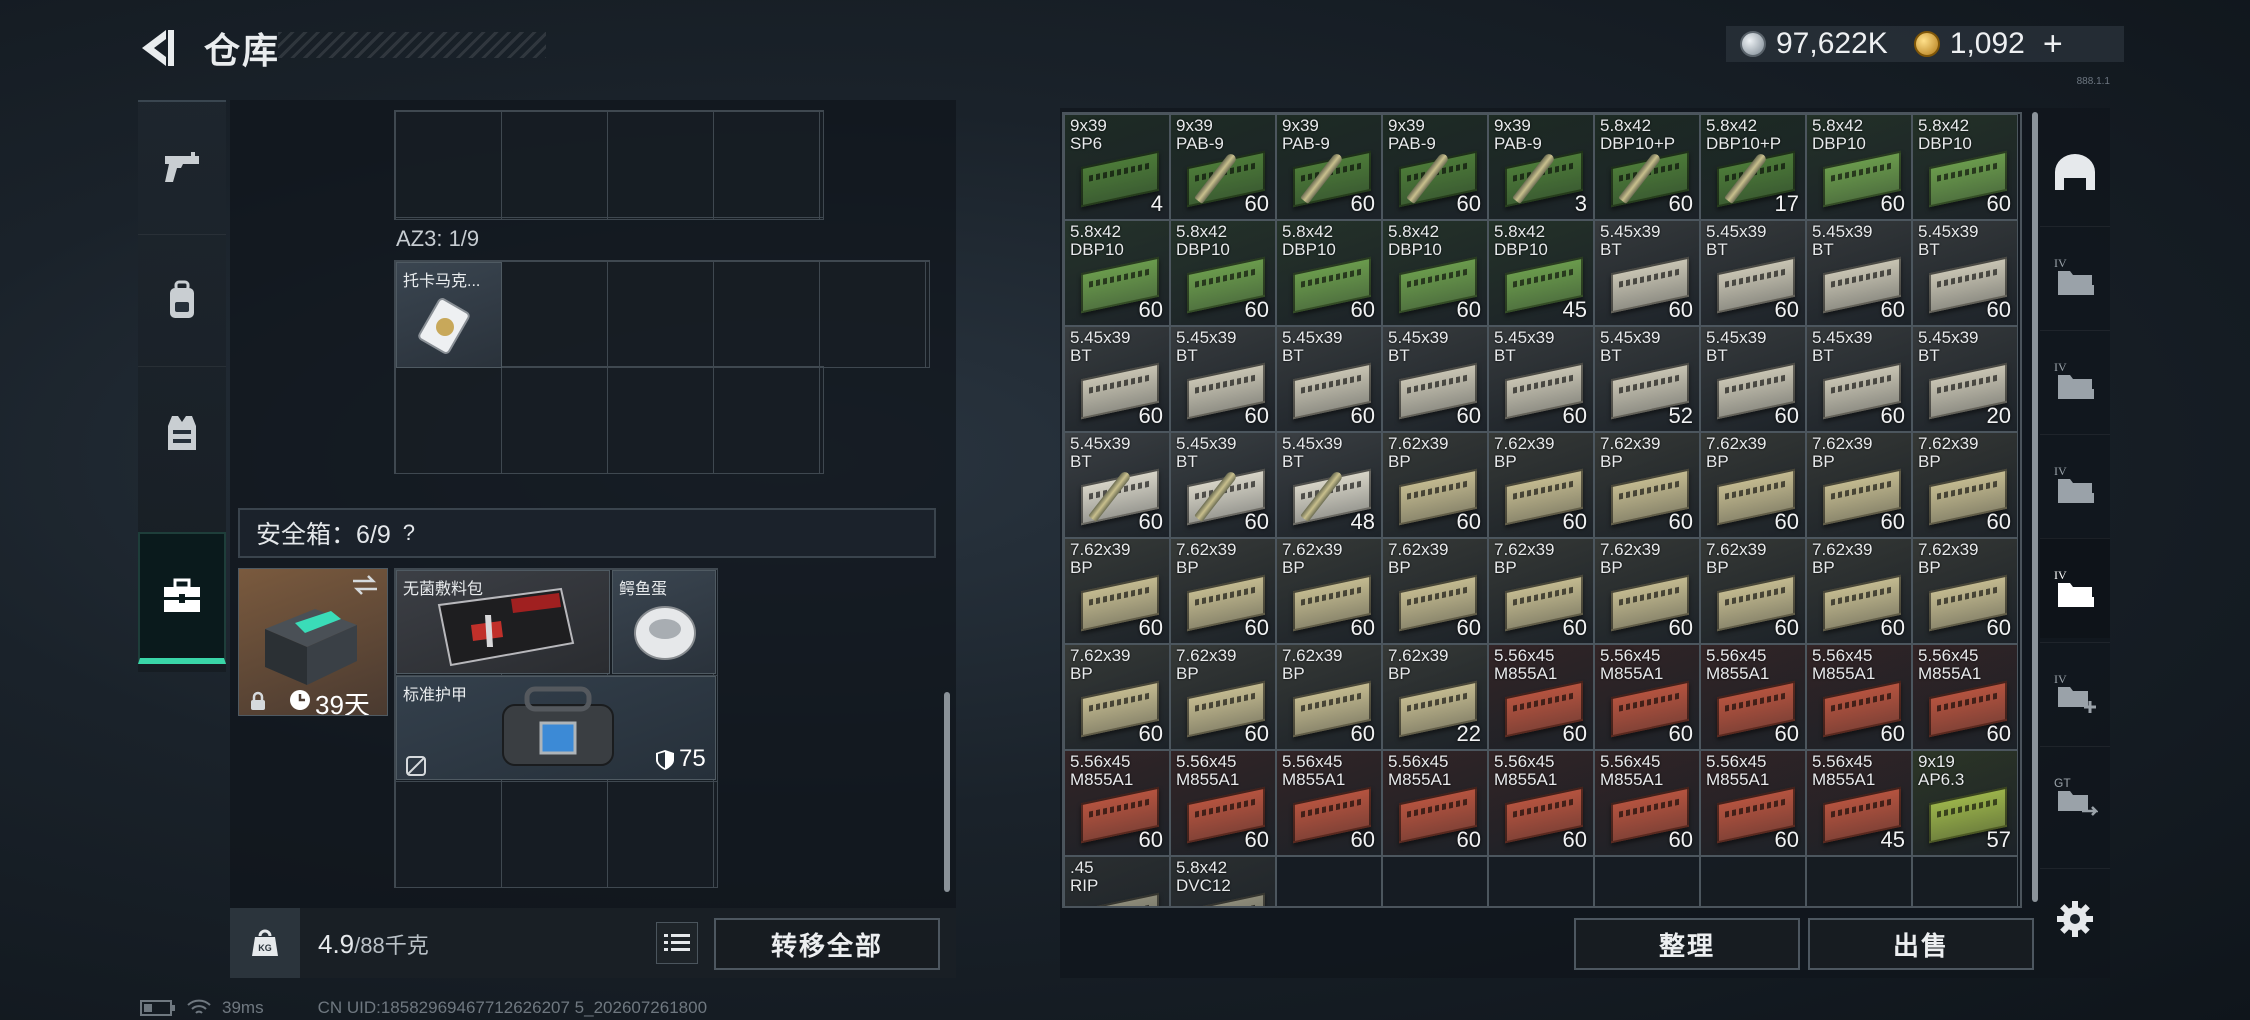 This screenshot has width=2250, height=1020. Describe the element at coordinates (2035, 507) in the screenshot. I see `stash-scrollbar` at that location.